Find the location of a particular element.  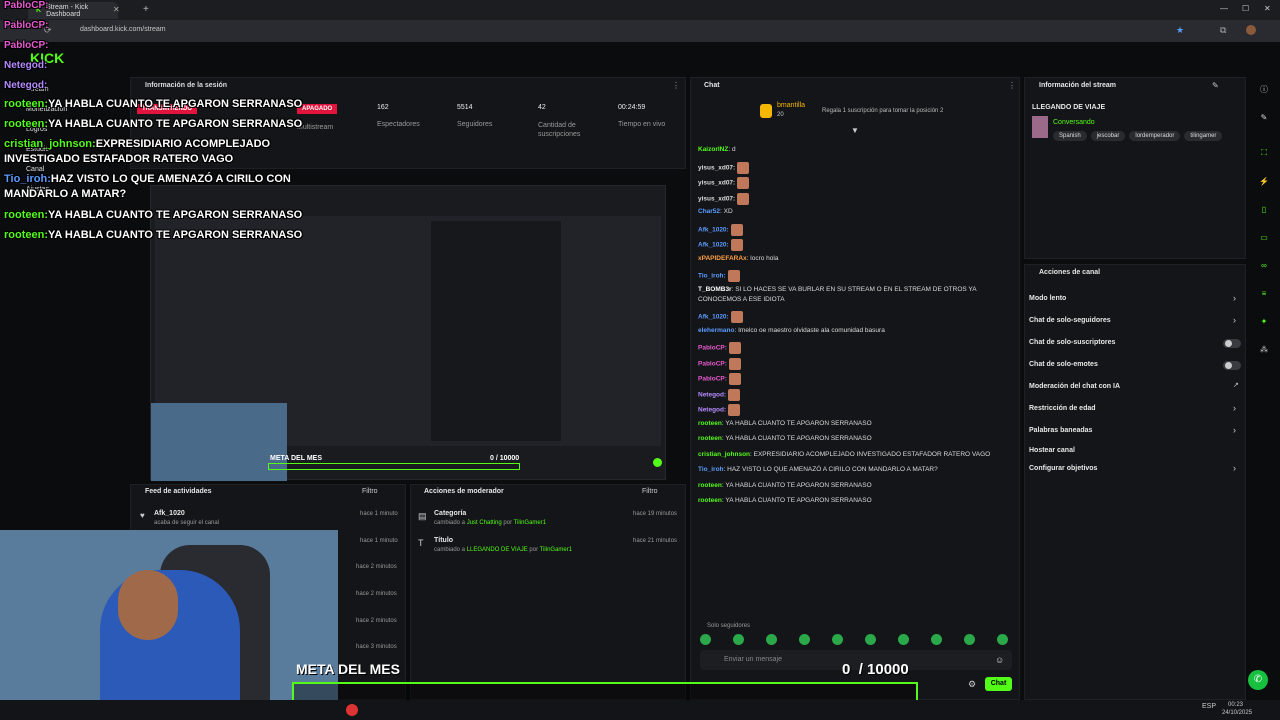

wrench-icon: ✦ is located at coordinates (1264, 321).